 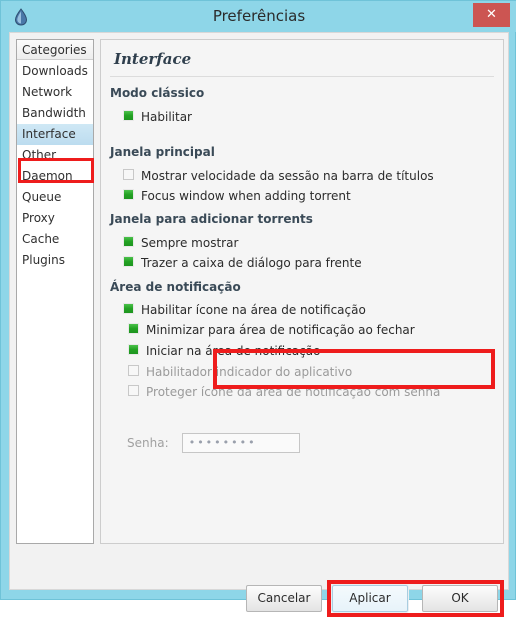 What do you see at coordinates (302, 76) in the screenshot?
I see `title-divider` at bounding box center [302, 76].